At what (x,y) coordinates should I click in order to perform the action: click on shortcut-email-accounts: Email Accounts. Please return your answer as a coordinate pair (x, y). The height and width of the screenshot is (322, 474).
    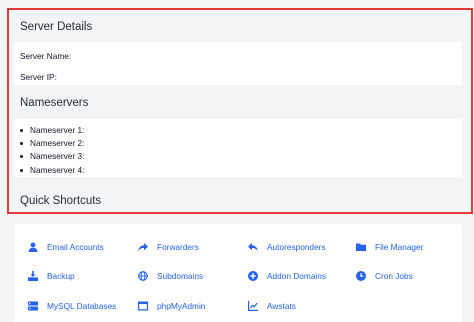
    Looking at the image, I should click on (66, 247).